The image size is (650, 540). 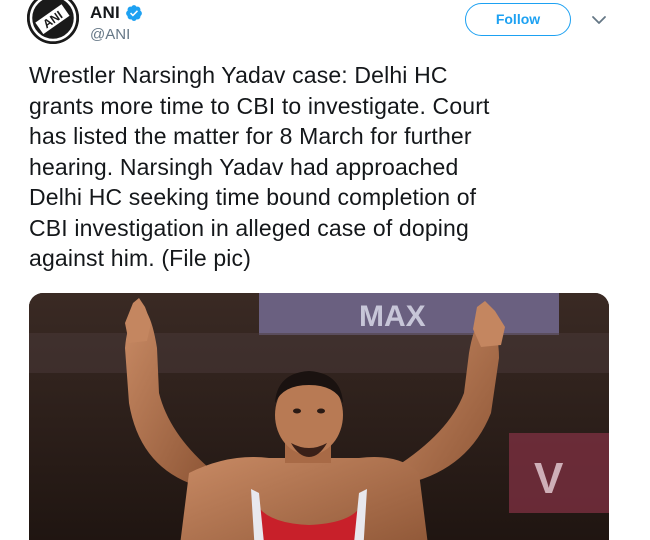 I want to click on display-name: ANI, so click(x=105, y=13).